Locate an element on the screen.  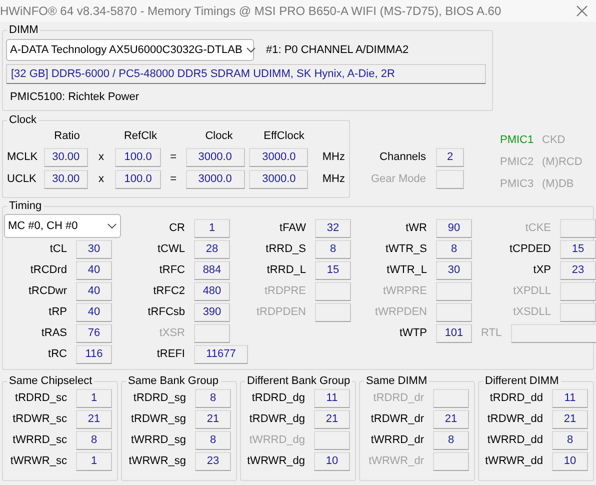
timing-label: tCPDED is located at coordinates (529, 250).